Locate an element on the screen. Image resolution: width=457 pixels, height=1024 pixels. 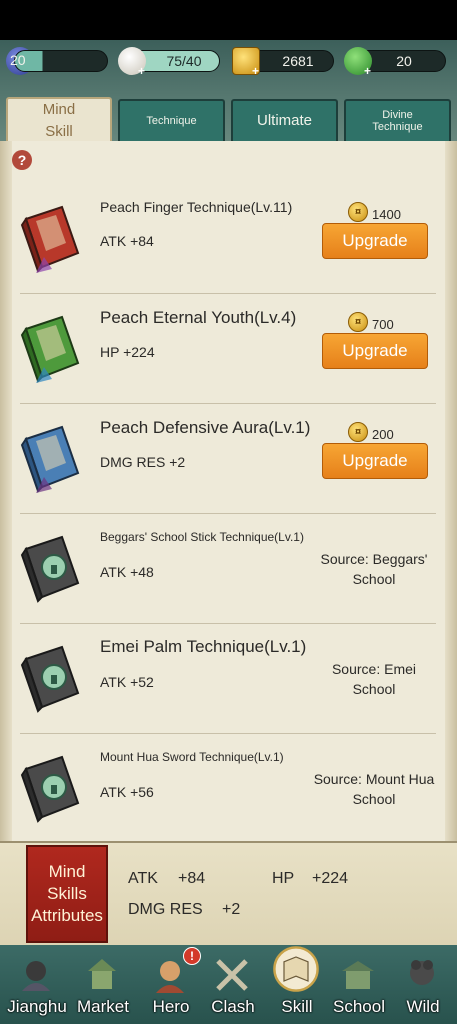
crossed-swords-icon is located at coordinates (232, 975).